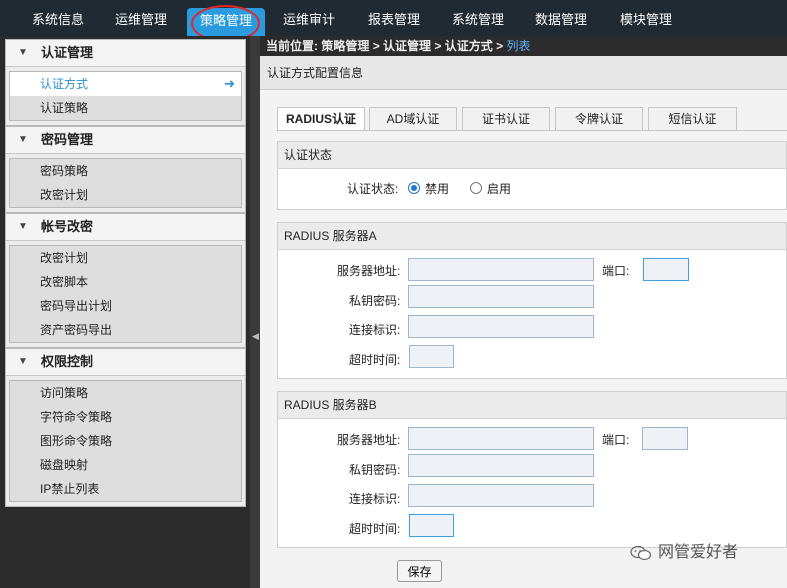 This screenshot has height=588, width=787. Describe the element at coordinates (125, 53) in the screenshot. I see `sidebar-group-header: ▼ 认证管理` at that location.